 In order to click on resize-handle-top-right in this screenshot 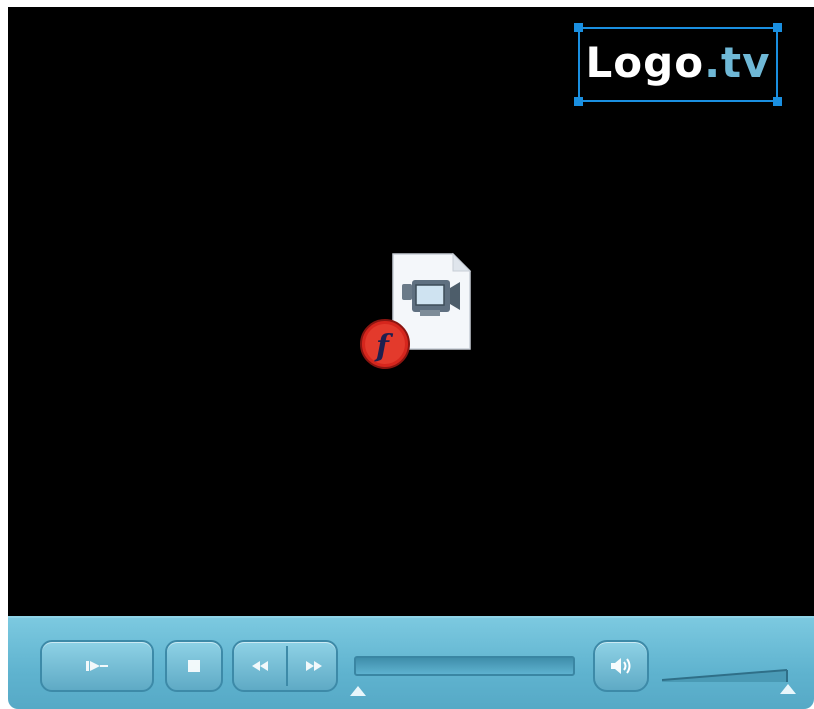, I will do `click(777, 27)`.